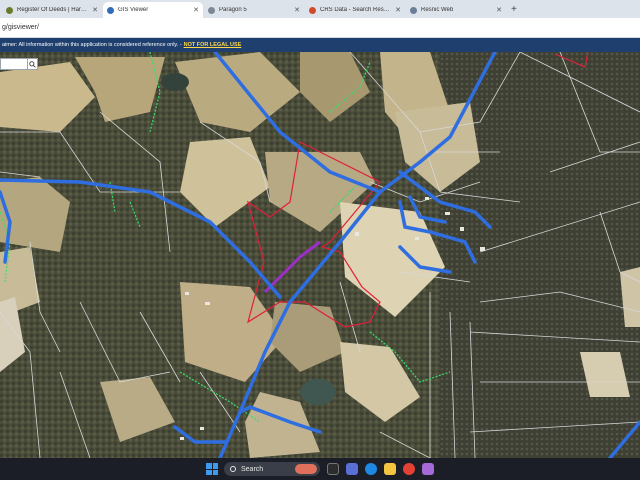  Describe the element at coordinates (14, 64) in the screenshot. I see `map-search-input` at that location.